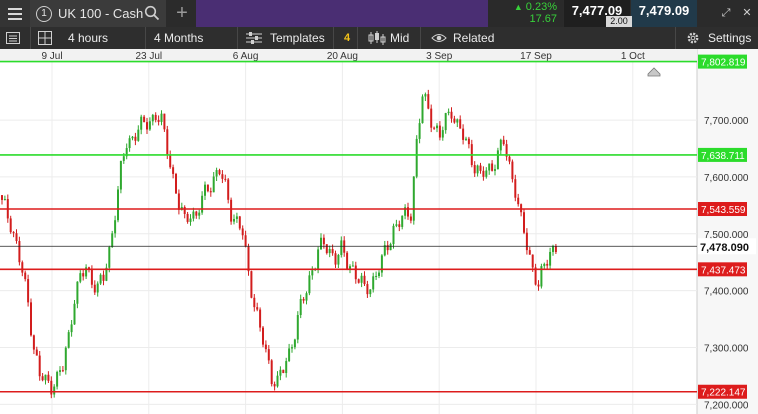  I want to click on templates-icon, so click(254, 38).